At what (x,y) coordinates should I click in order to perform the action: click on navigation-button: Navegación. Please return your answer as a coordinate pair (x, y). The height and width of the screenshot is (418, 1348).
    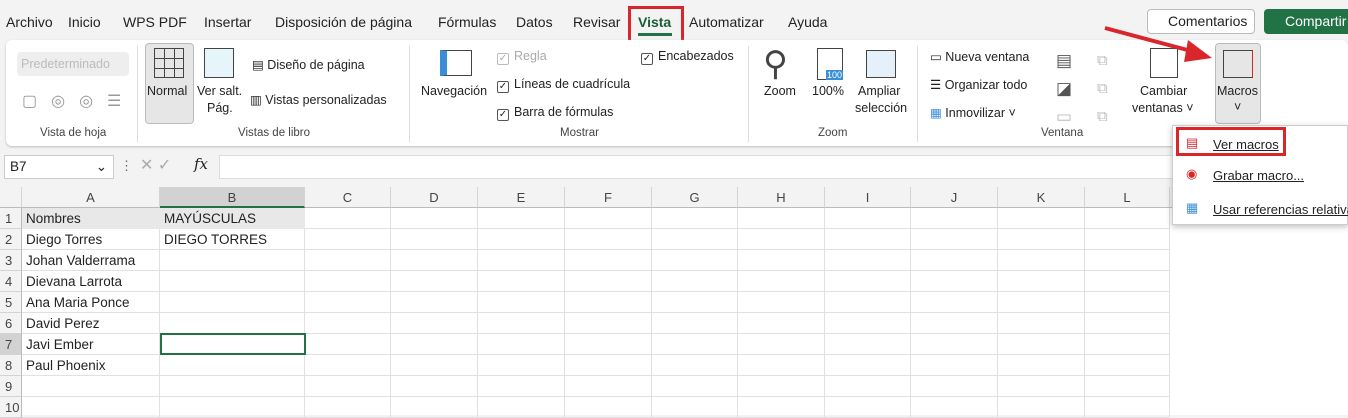
    Looking at the image, I should click on (454, 91).